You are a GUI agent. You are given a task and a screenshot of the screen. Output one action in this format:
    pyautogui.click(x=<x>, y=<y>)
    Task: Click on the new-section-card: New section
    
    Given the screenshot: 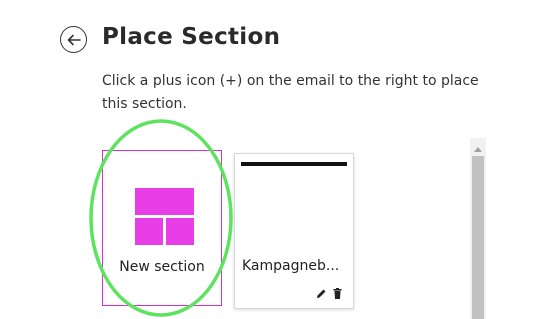 What is the action you would take?
    pyautogui.click(x=162, y=228)
    